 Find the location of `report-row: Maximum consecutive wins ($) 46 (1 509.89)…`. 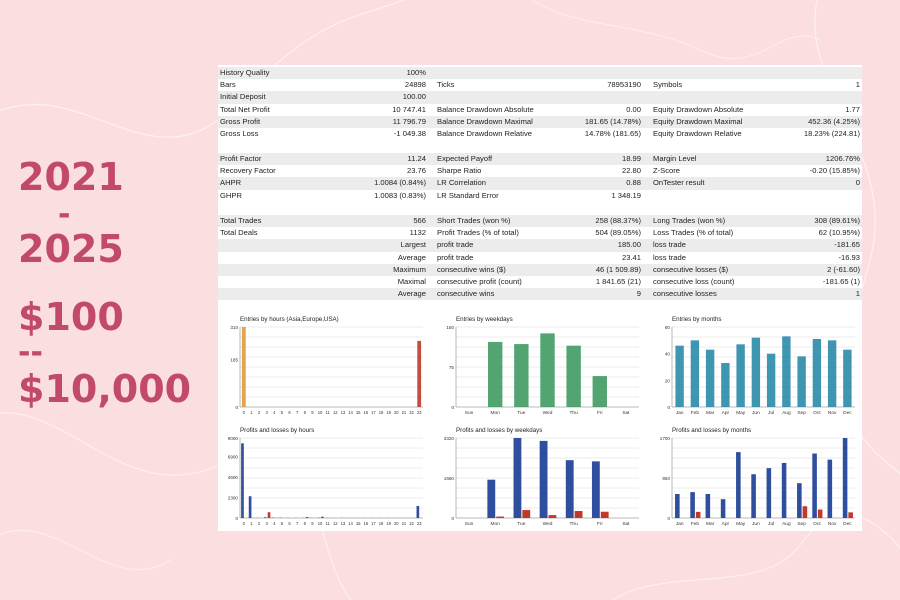

report-row: Maximum consecutive wins ($) 46 (1 509.89)… is located at coordinates (540, 269).